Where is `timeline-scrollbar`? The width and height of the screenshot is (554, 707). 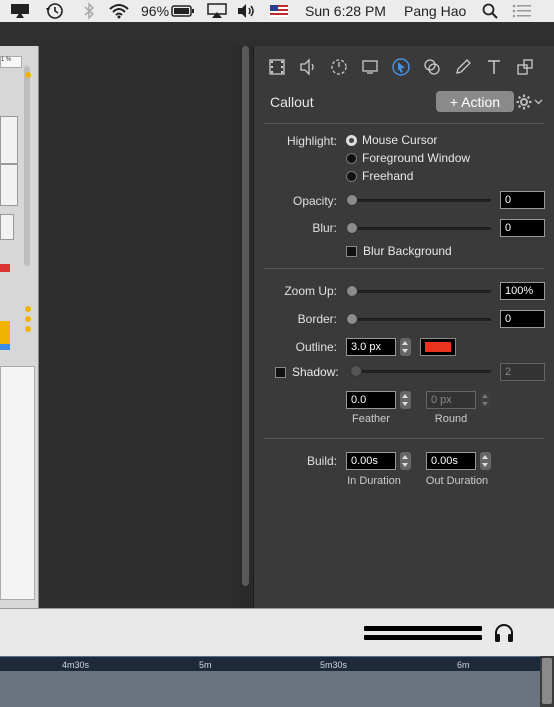
timeline-scrollbar is located at coordinates (547, 681).